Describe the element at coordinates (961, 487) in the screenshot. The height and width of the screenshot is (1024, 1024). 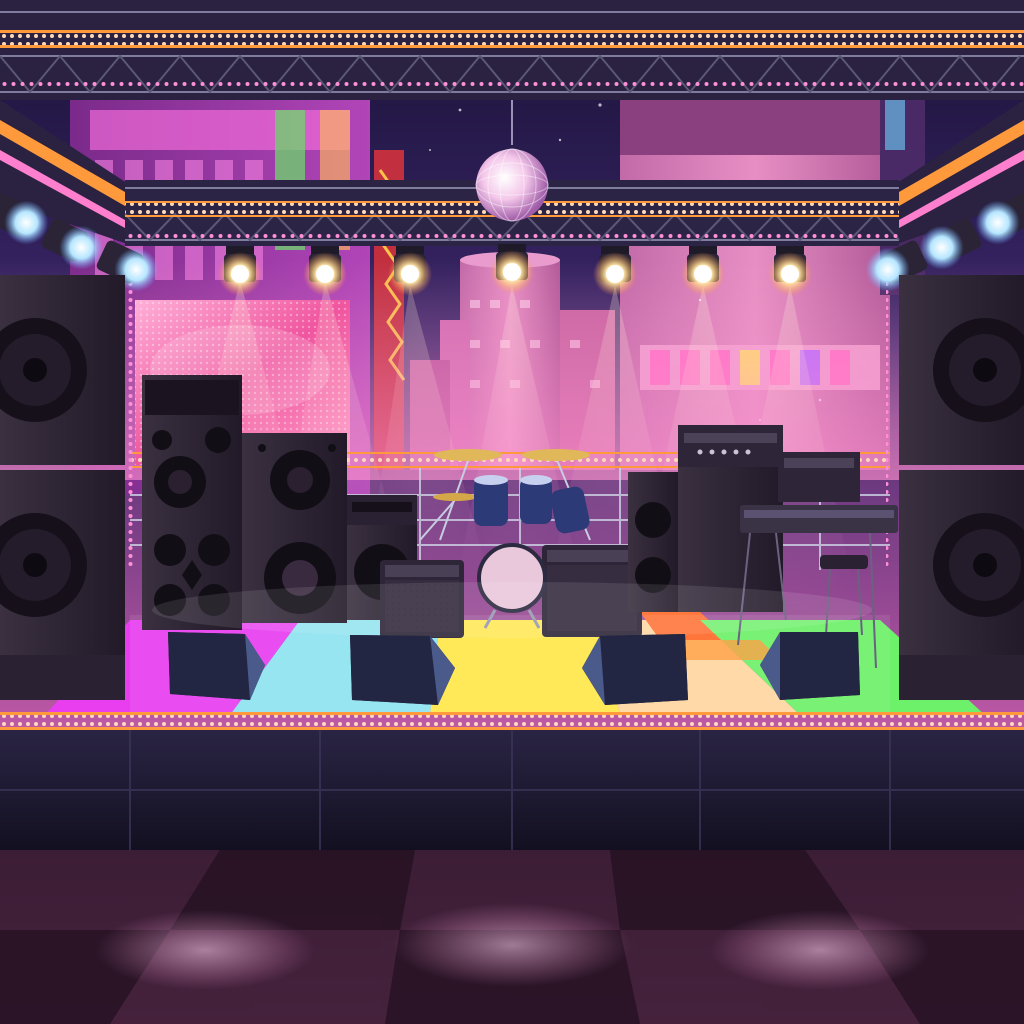
I see `right-speaker-stack` at that location.